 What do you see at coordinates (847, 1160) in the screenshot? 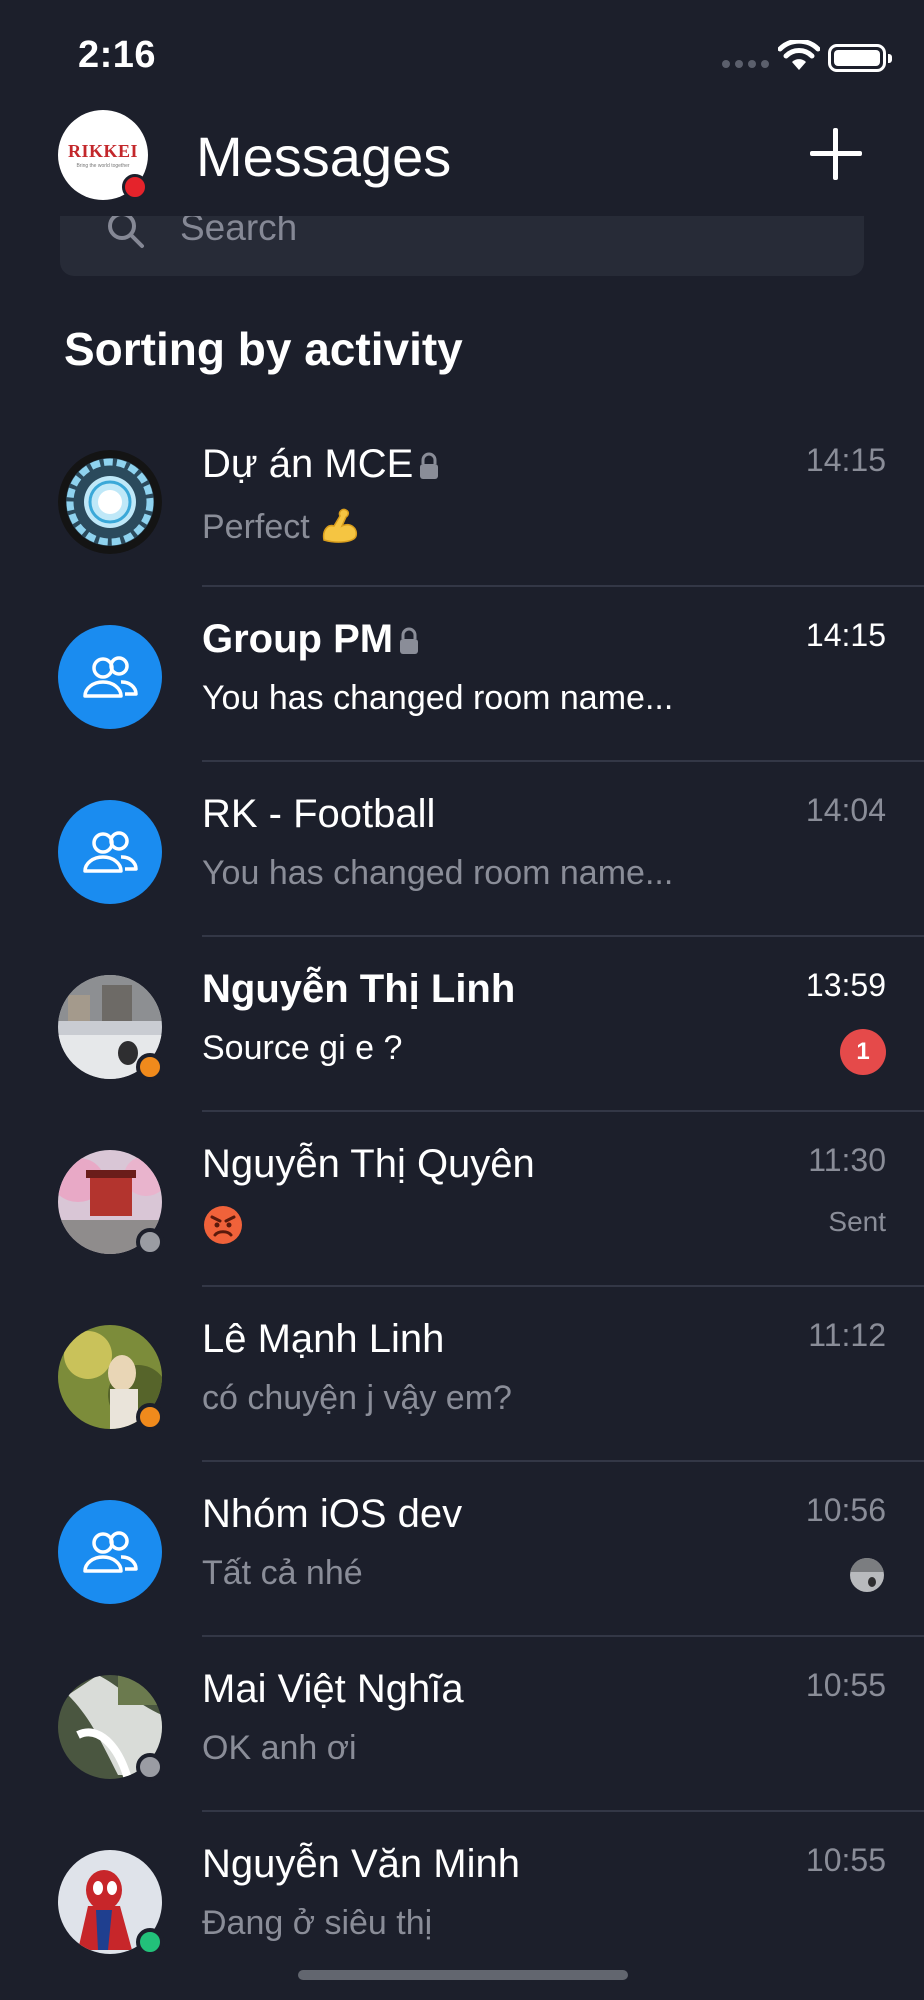
I see `conversation-time: 11:30` at bounding box center [847, 1160].